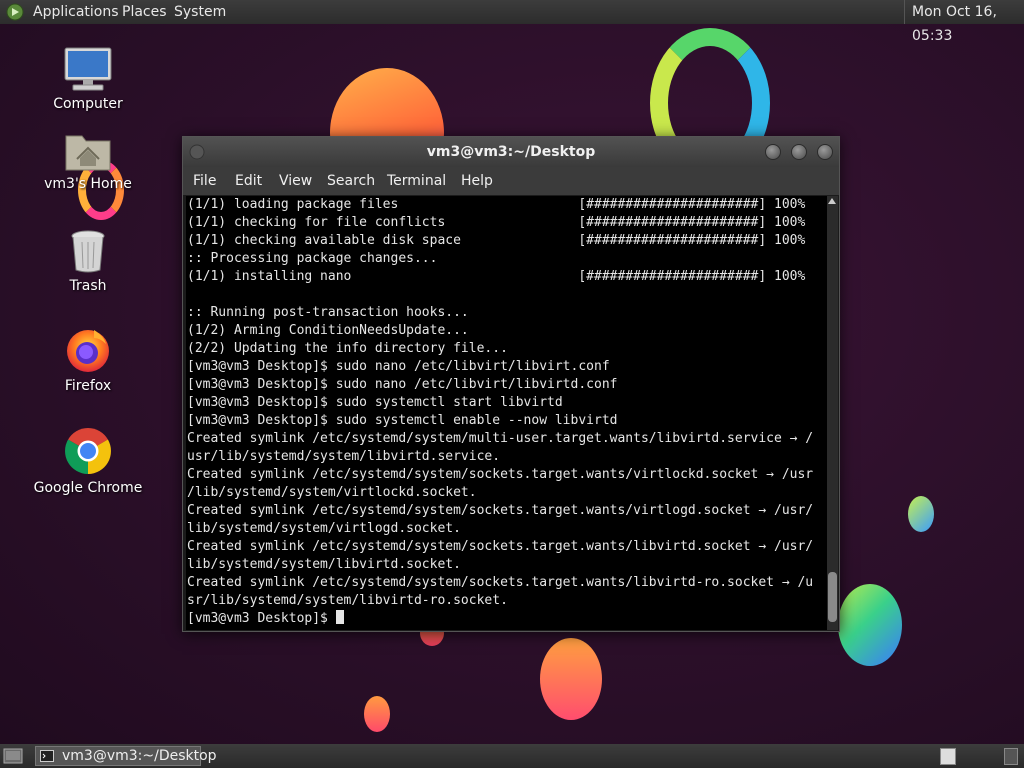 The width and height of the screenshot is (1024, 768). I want to click on desktop-icon-label: Google Chrome, so click(88, 488).